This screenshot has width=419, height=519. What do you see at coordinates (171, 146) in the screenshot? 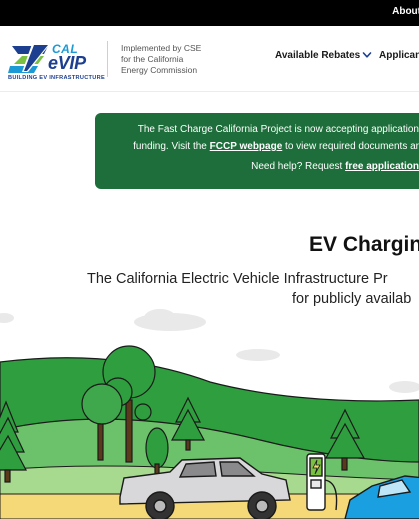
I see `banner-text: funding. Visit the` at bounding box center [171, 146].